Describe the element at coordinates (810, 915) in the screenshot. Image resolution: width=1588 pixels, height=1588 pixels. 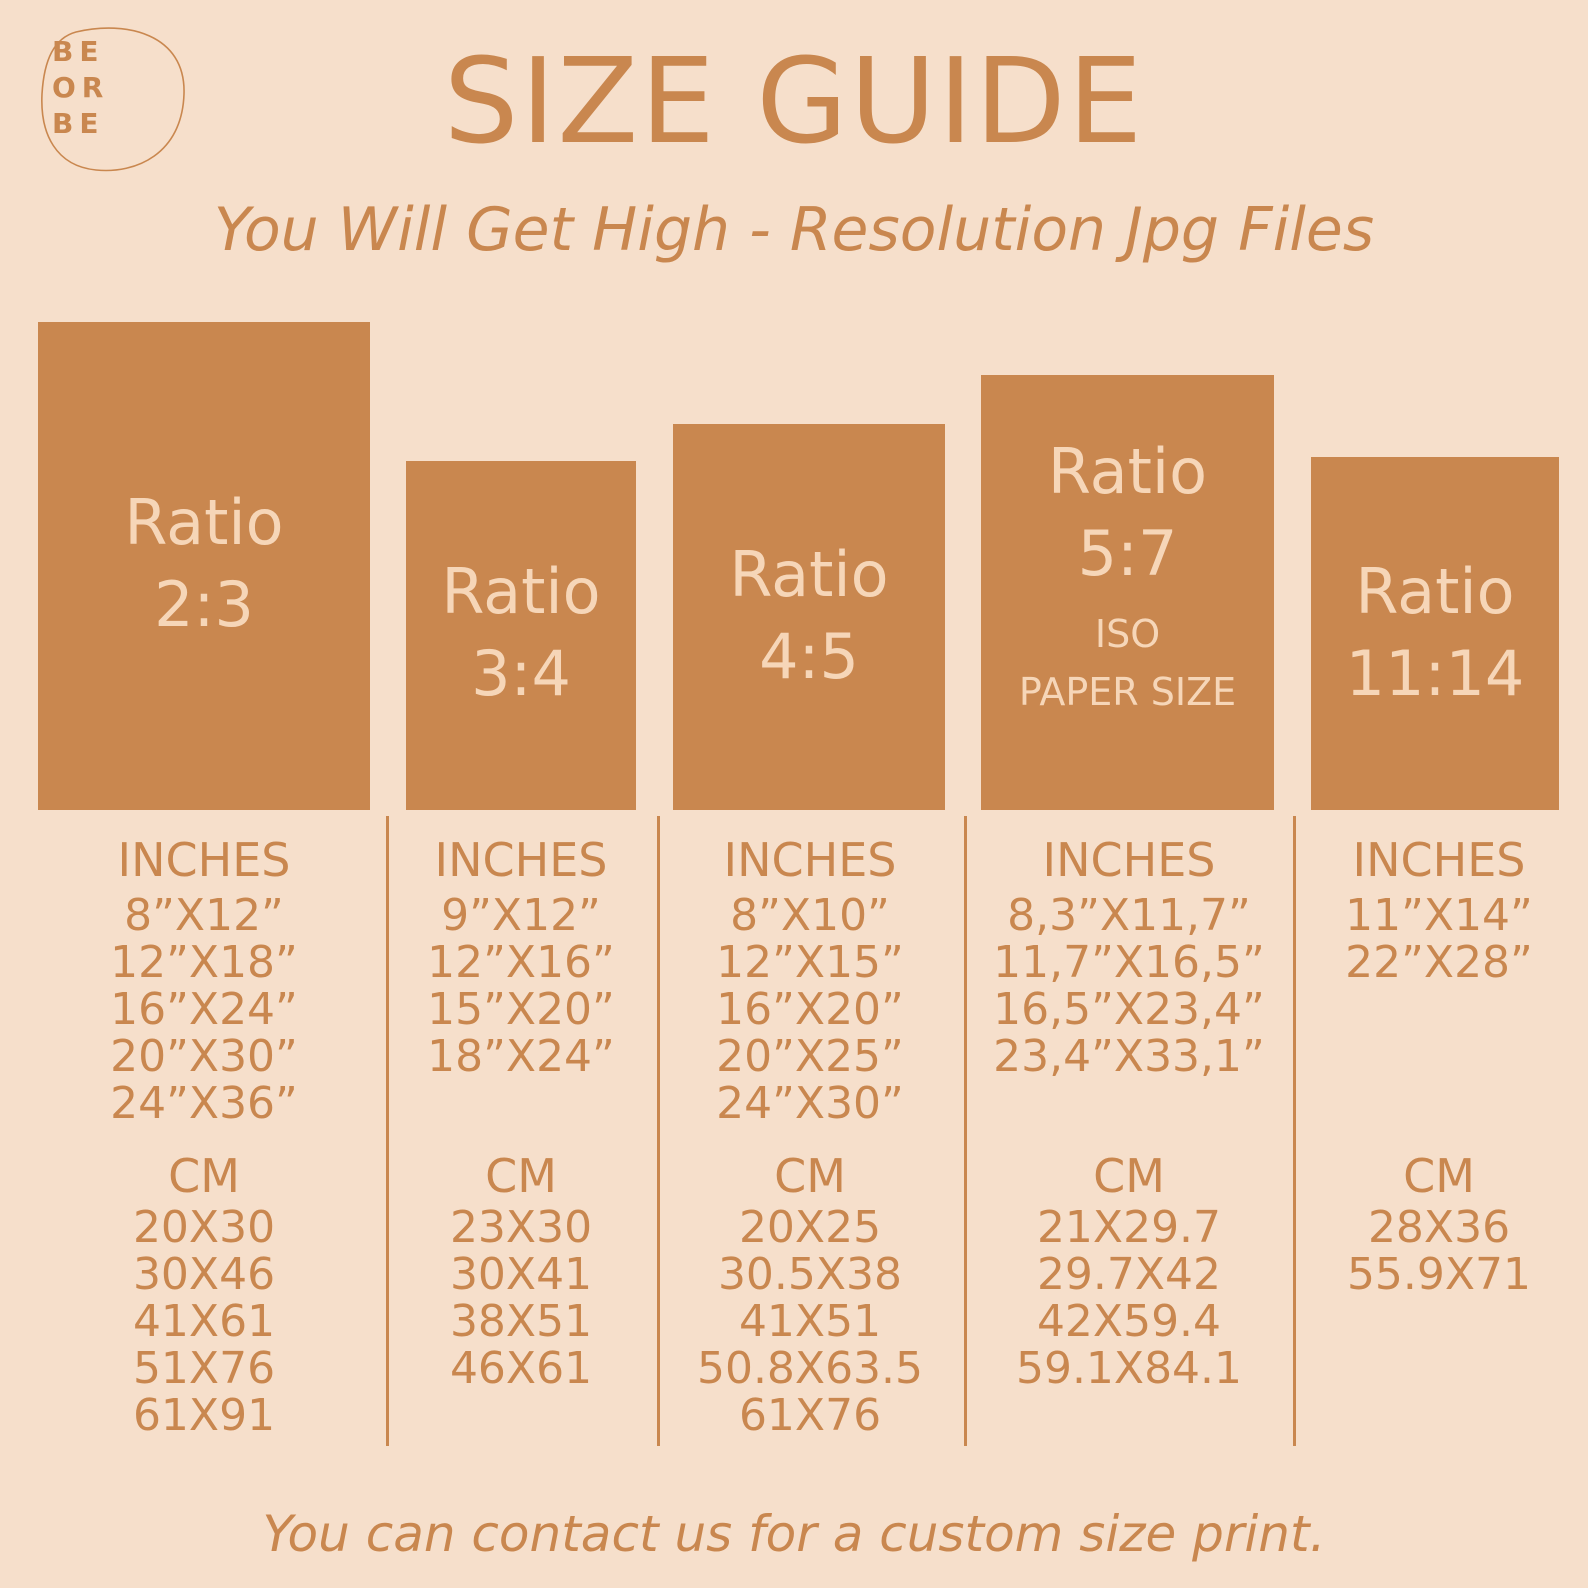
I see `inches-size: 8”X10”` at that location.